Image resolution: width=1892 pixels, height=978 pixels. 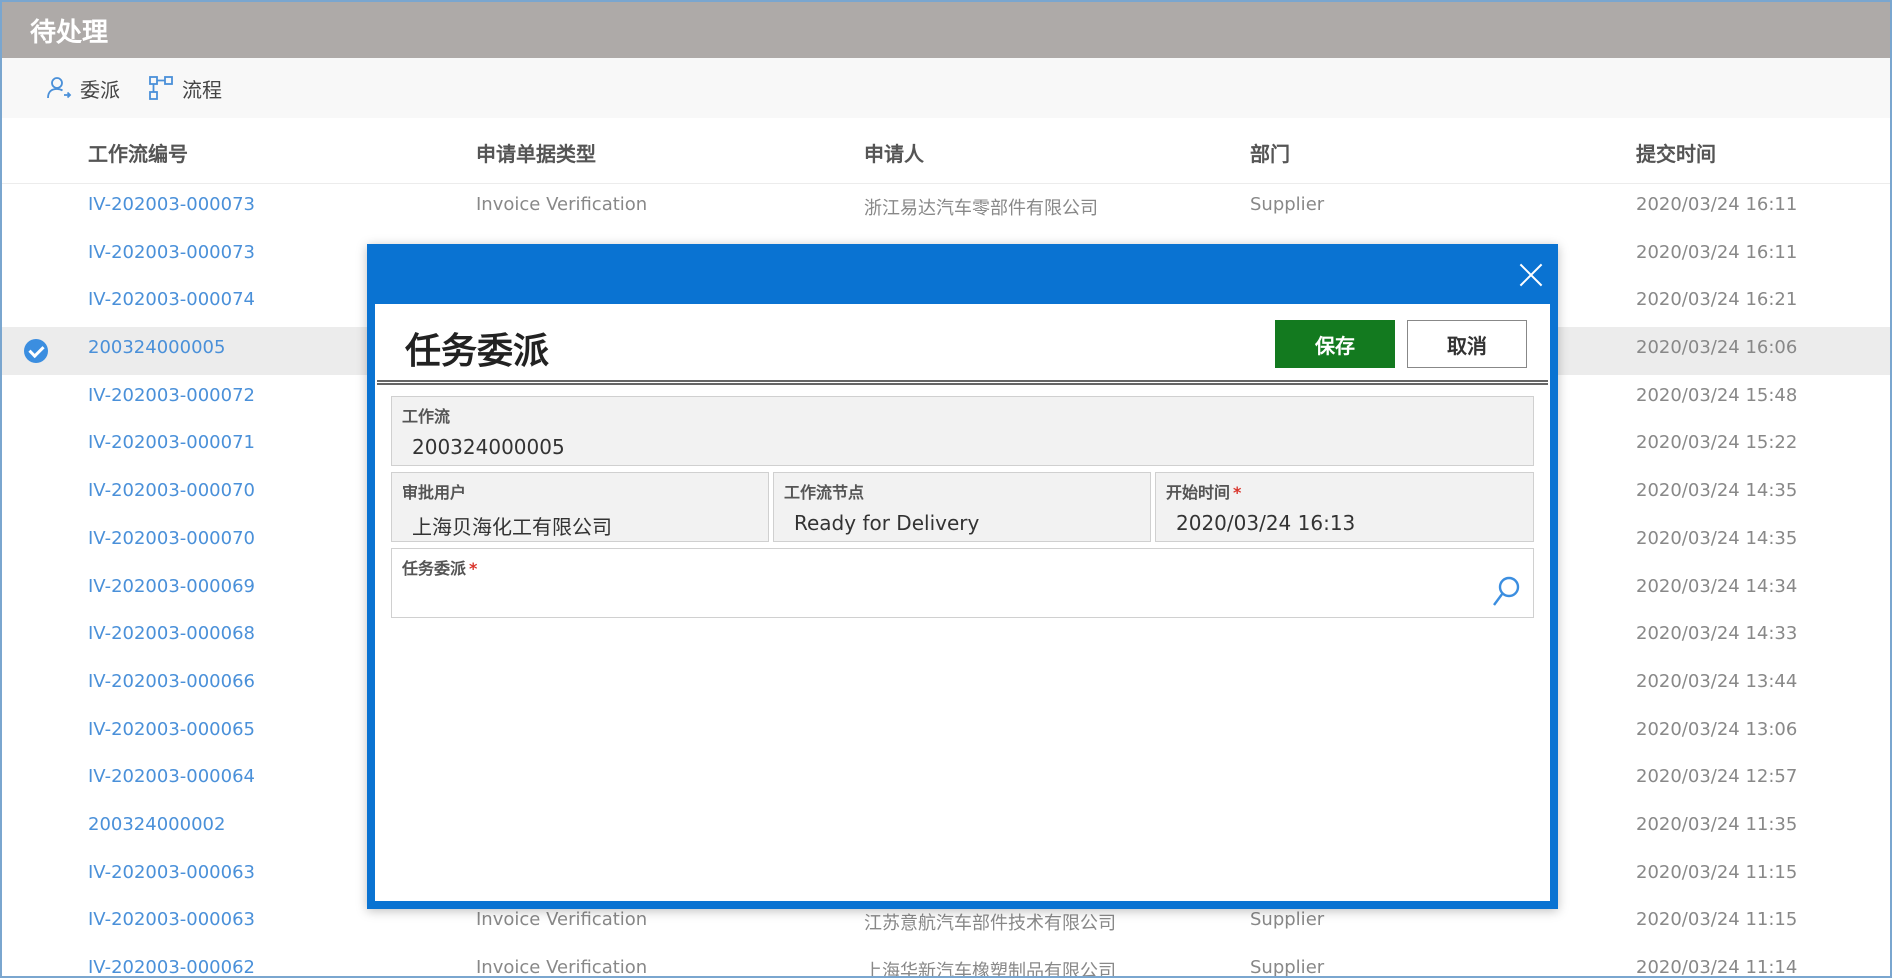 What do you see at coordinates (962, 382) in the screenshot?
I see `title-divider` at bounding box center [962, 382].